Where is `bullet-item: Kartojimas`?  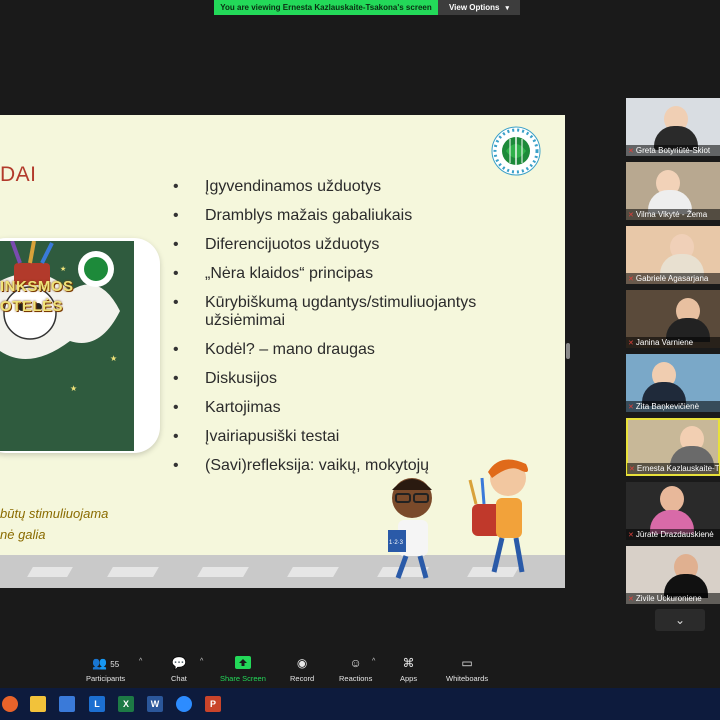
bullet-item: Kartojimas is located at coordinates (343, 408).